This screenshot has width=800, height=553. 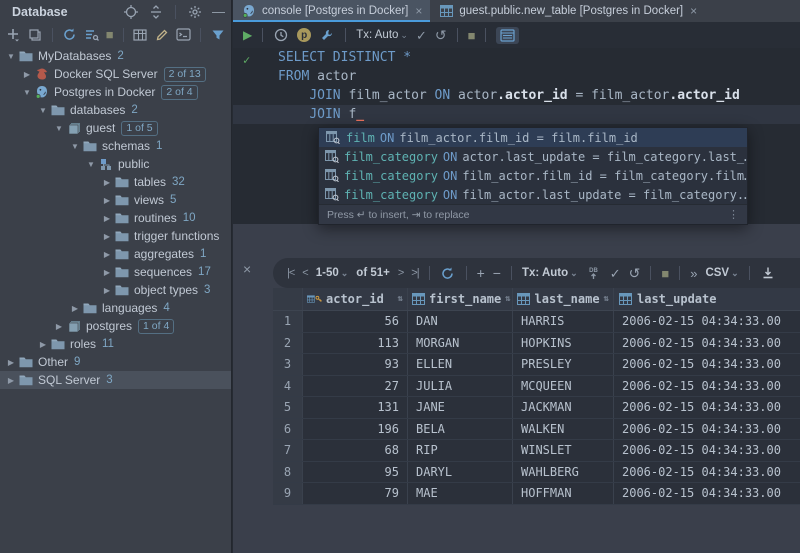 I want to click on row-number: 4, so click(x=288, y=385).